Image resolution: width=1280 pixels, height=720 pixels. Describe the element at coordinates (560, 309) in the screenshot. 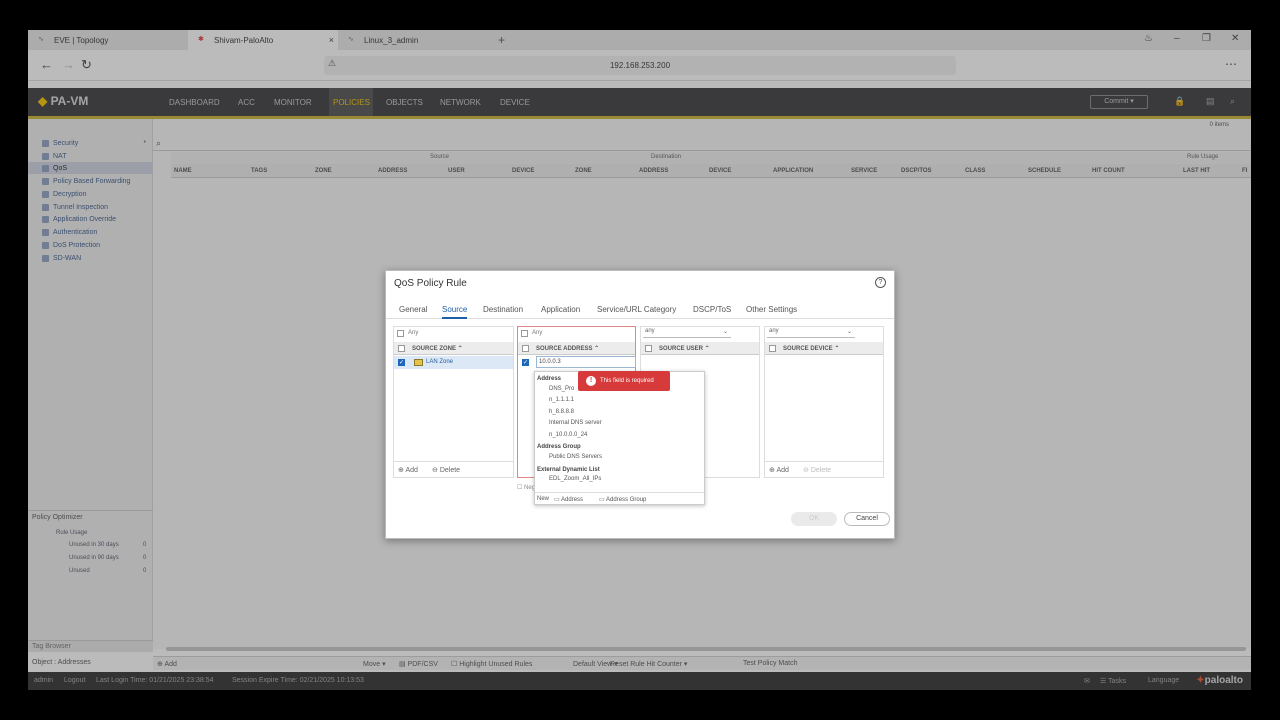

I see `tab-application: Application` at that location.